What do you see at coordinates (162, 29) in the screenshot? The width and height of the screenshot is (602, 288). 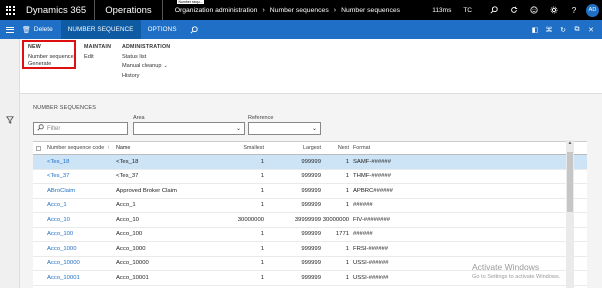 I see `tab-options: OPTIONS` at bounding box center [162, 29].